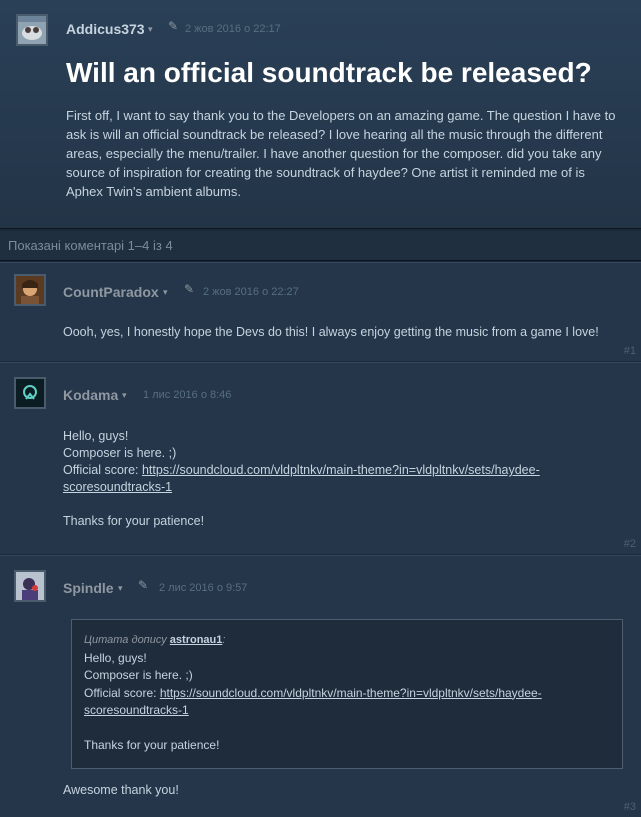 The width and height of the screenshot is (641, 817). Describe the element at coordinates (224, 640) in the screenshot. I see `quote-suffix: :` at that location.